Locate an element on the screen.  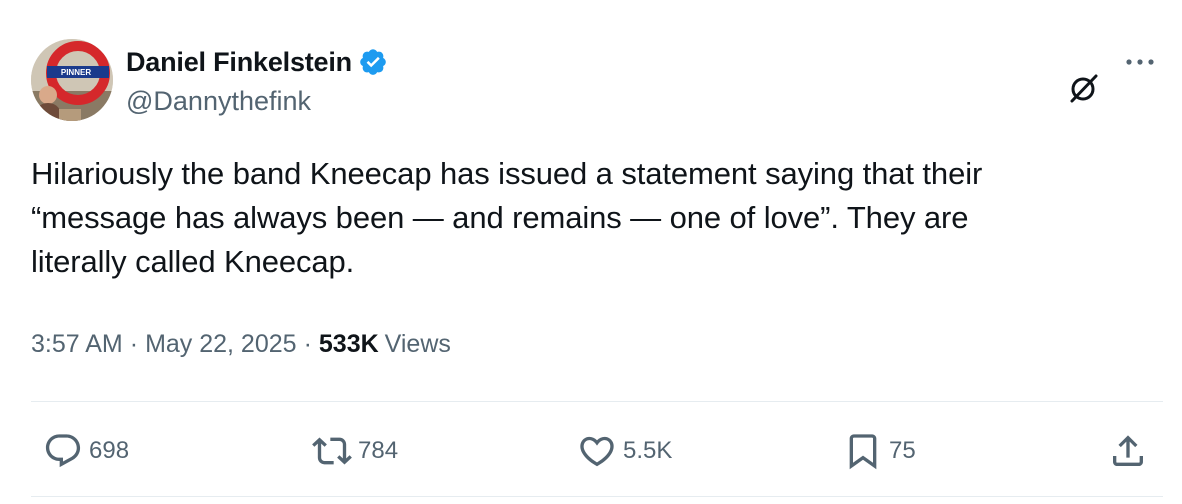
author-handle: @Dannythefink is located at coordinates (218, 101).